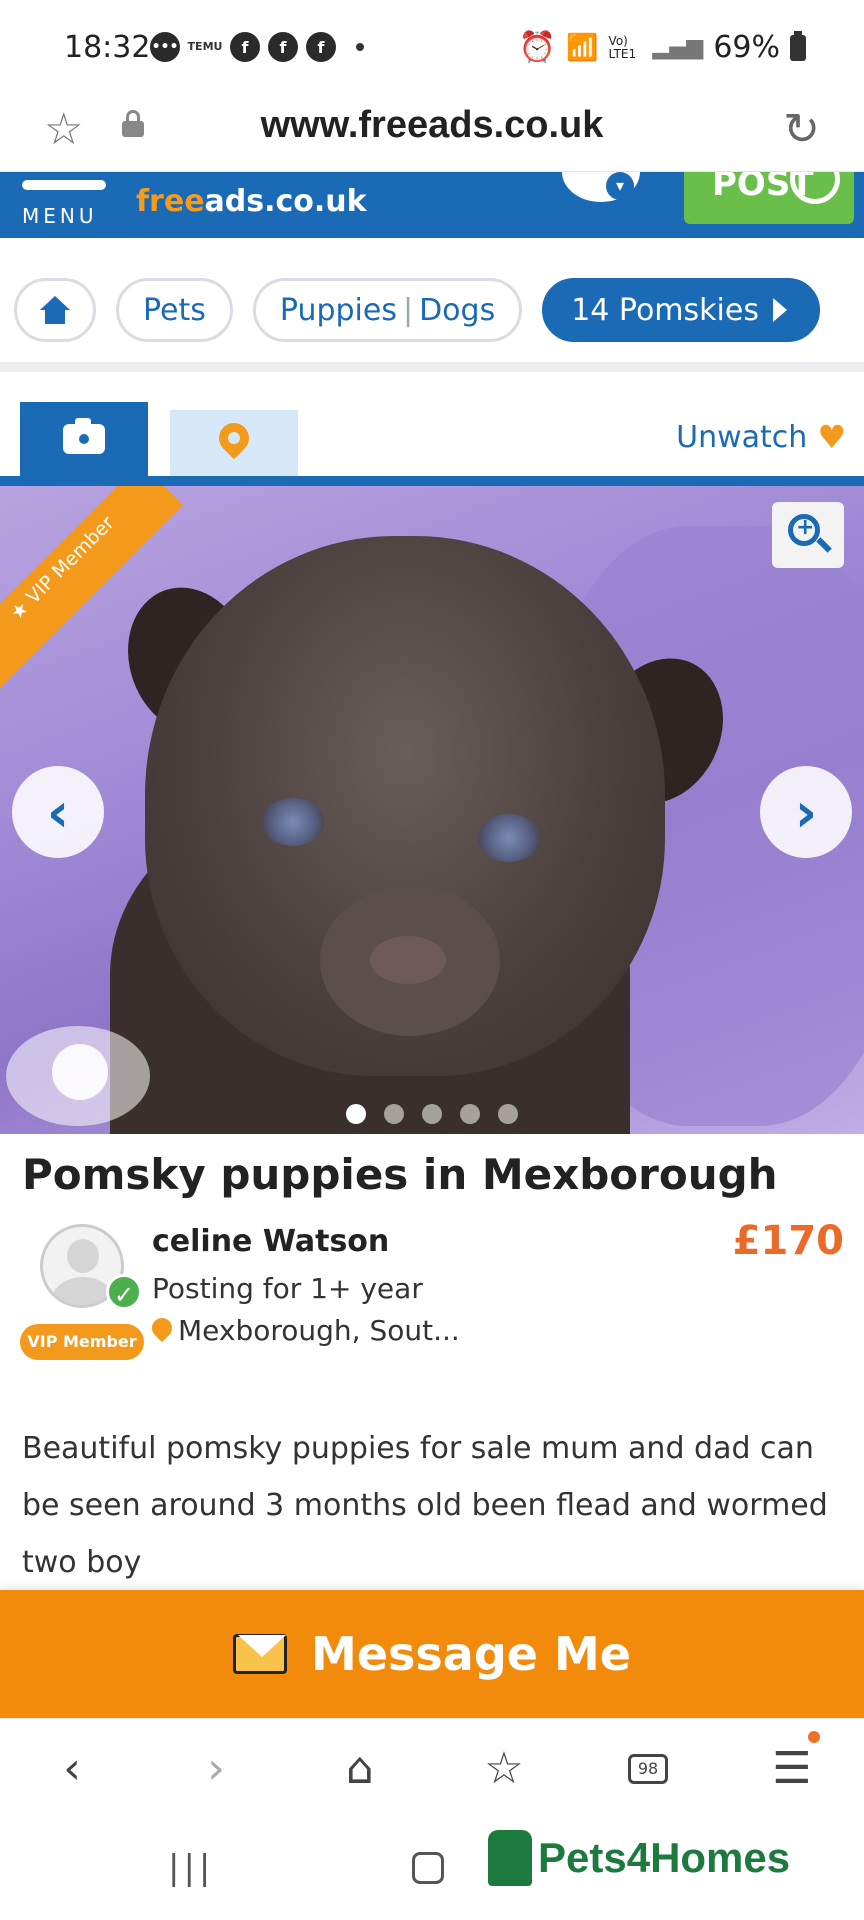 This screenshot has height=1920, width=864. What do you see at coordinates (798, 45) in the screenshot?
I see `battery-icon` at bounding box center [798, 45].